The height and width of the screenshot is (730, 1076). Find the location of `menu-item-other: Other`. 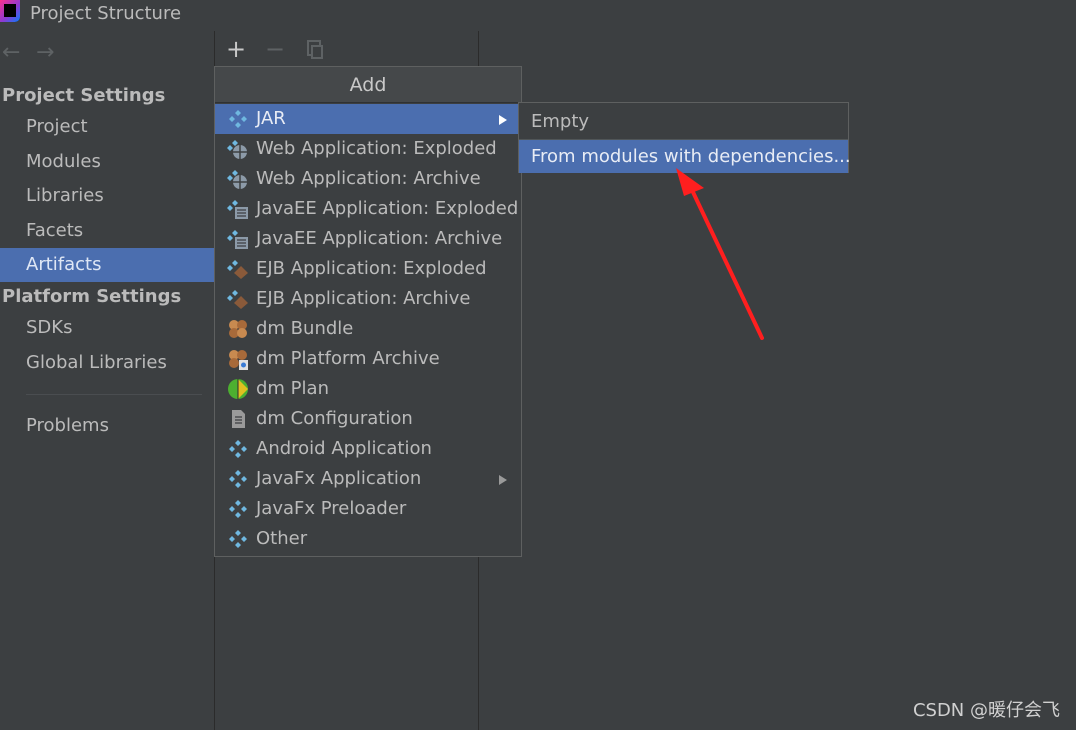

menu-item-other: Other is located at coordinates (368, 539).